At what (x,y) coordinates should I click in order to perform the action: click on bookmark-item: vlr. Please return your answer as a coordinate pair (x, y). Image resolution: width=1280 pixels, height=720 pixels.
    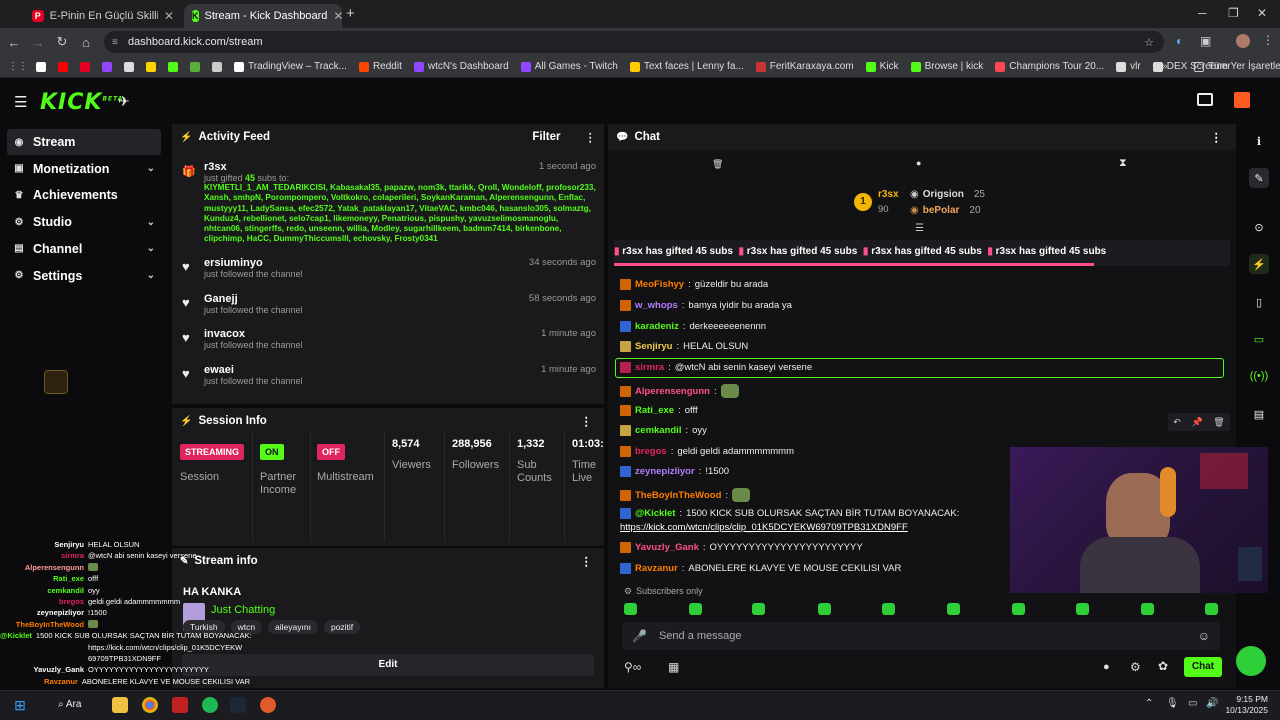
    Looking at the image, I should click on (1128, 66).